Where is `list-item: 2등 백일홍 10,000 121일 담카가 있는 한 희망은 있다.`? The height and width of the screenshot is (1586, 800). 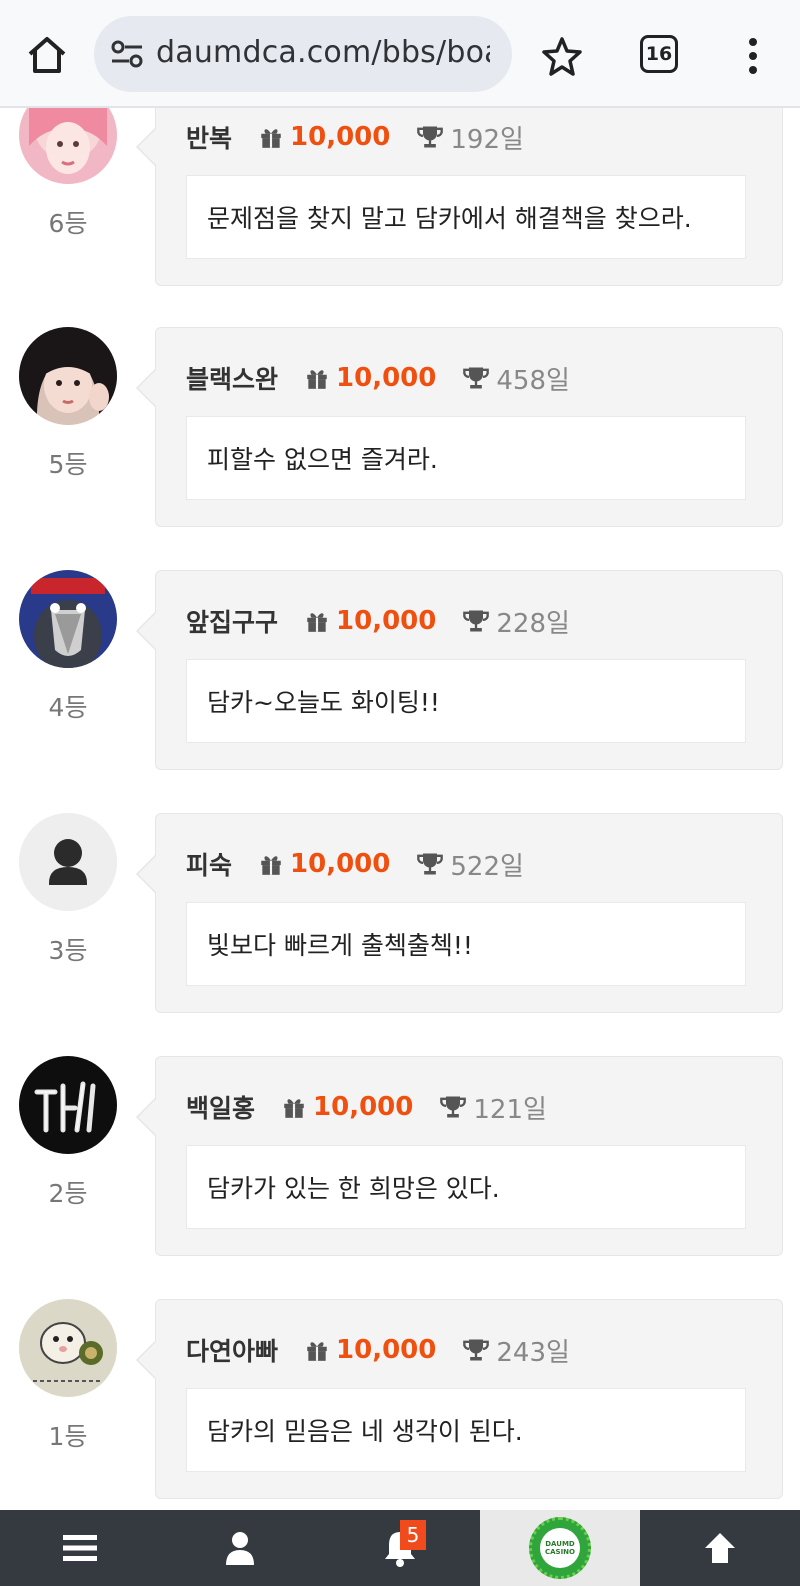 list-item: 2등 백일홍 10,000 121일 담카가 있는 한 희망은 있다. is located at coordinates (400, 1156).